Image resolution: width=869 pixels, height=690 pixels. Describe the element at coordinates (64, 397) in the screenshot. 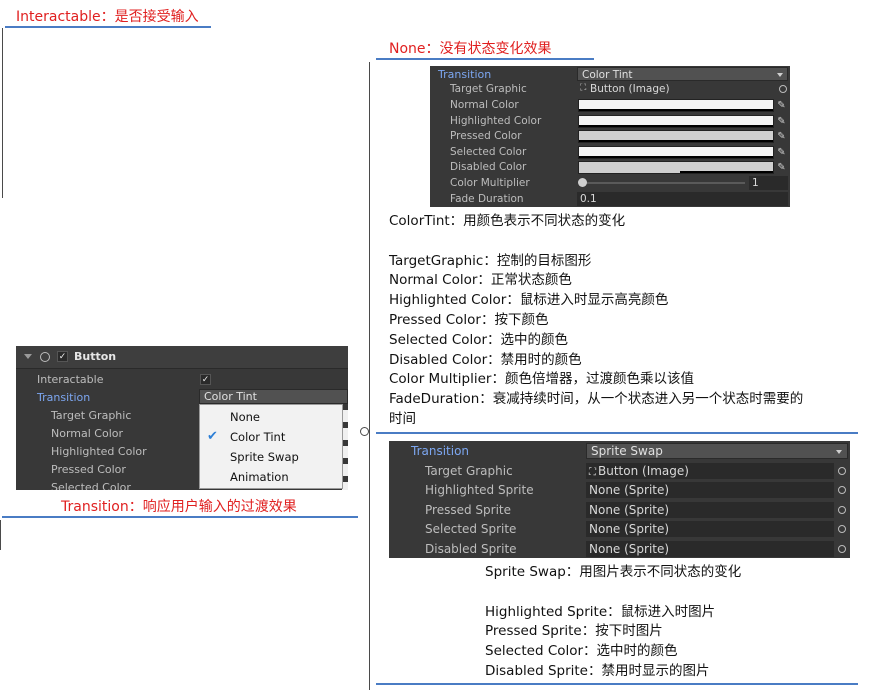

I see `transition-label: Transition` at that location.